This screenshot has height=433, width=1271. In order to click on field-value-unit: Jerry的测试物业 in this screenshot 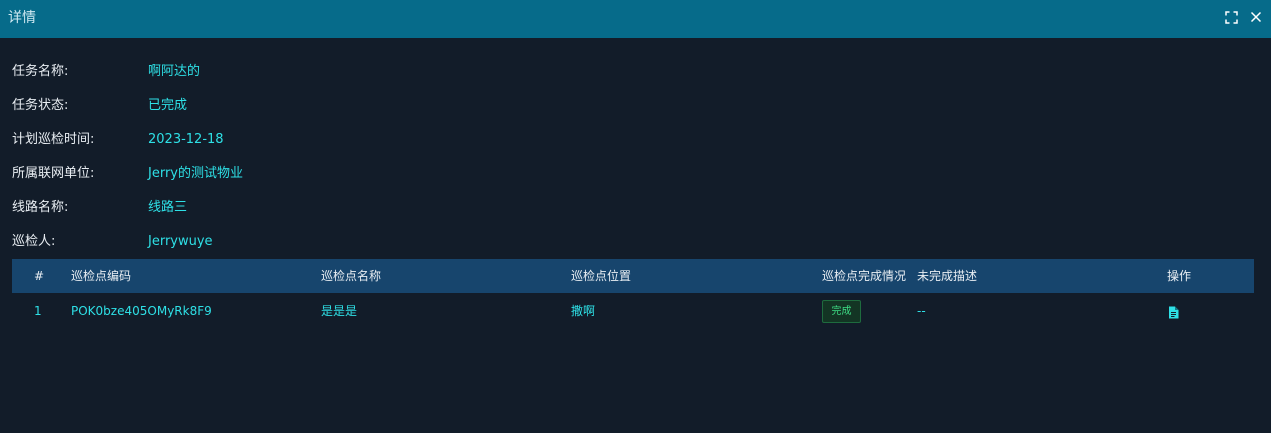, I will do `click(195, 173)`.